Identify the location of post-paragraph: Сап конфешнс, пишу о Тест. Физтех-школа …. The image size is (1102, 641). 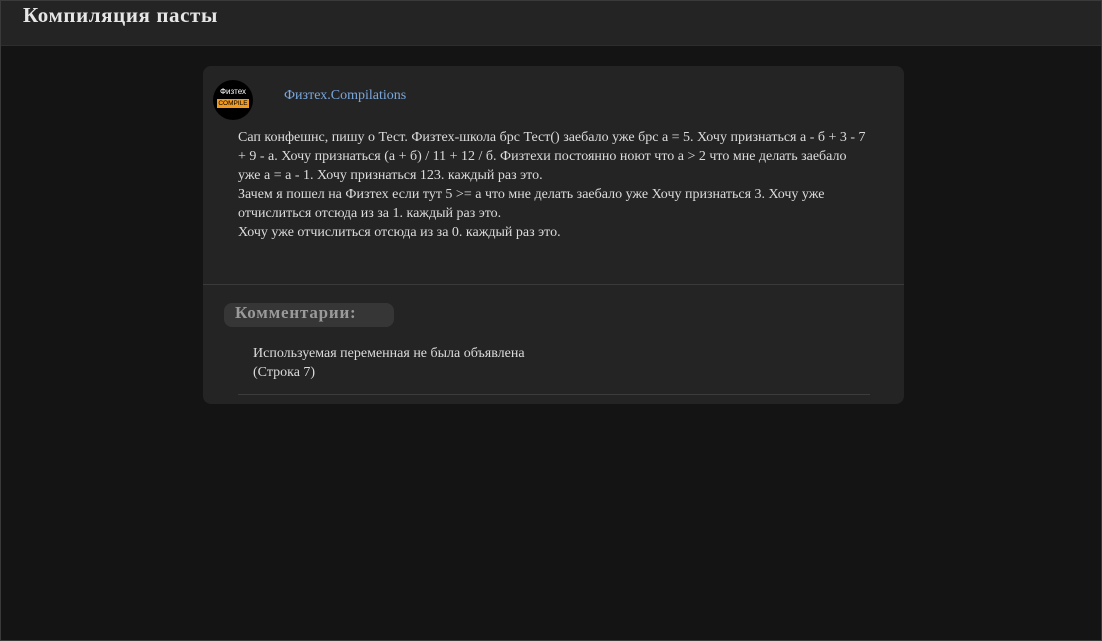
(552, 156).